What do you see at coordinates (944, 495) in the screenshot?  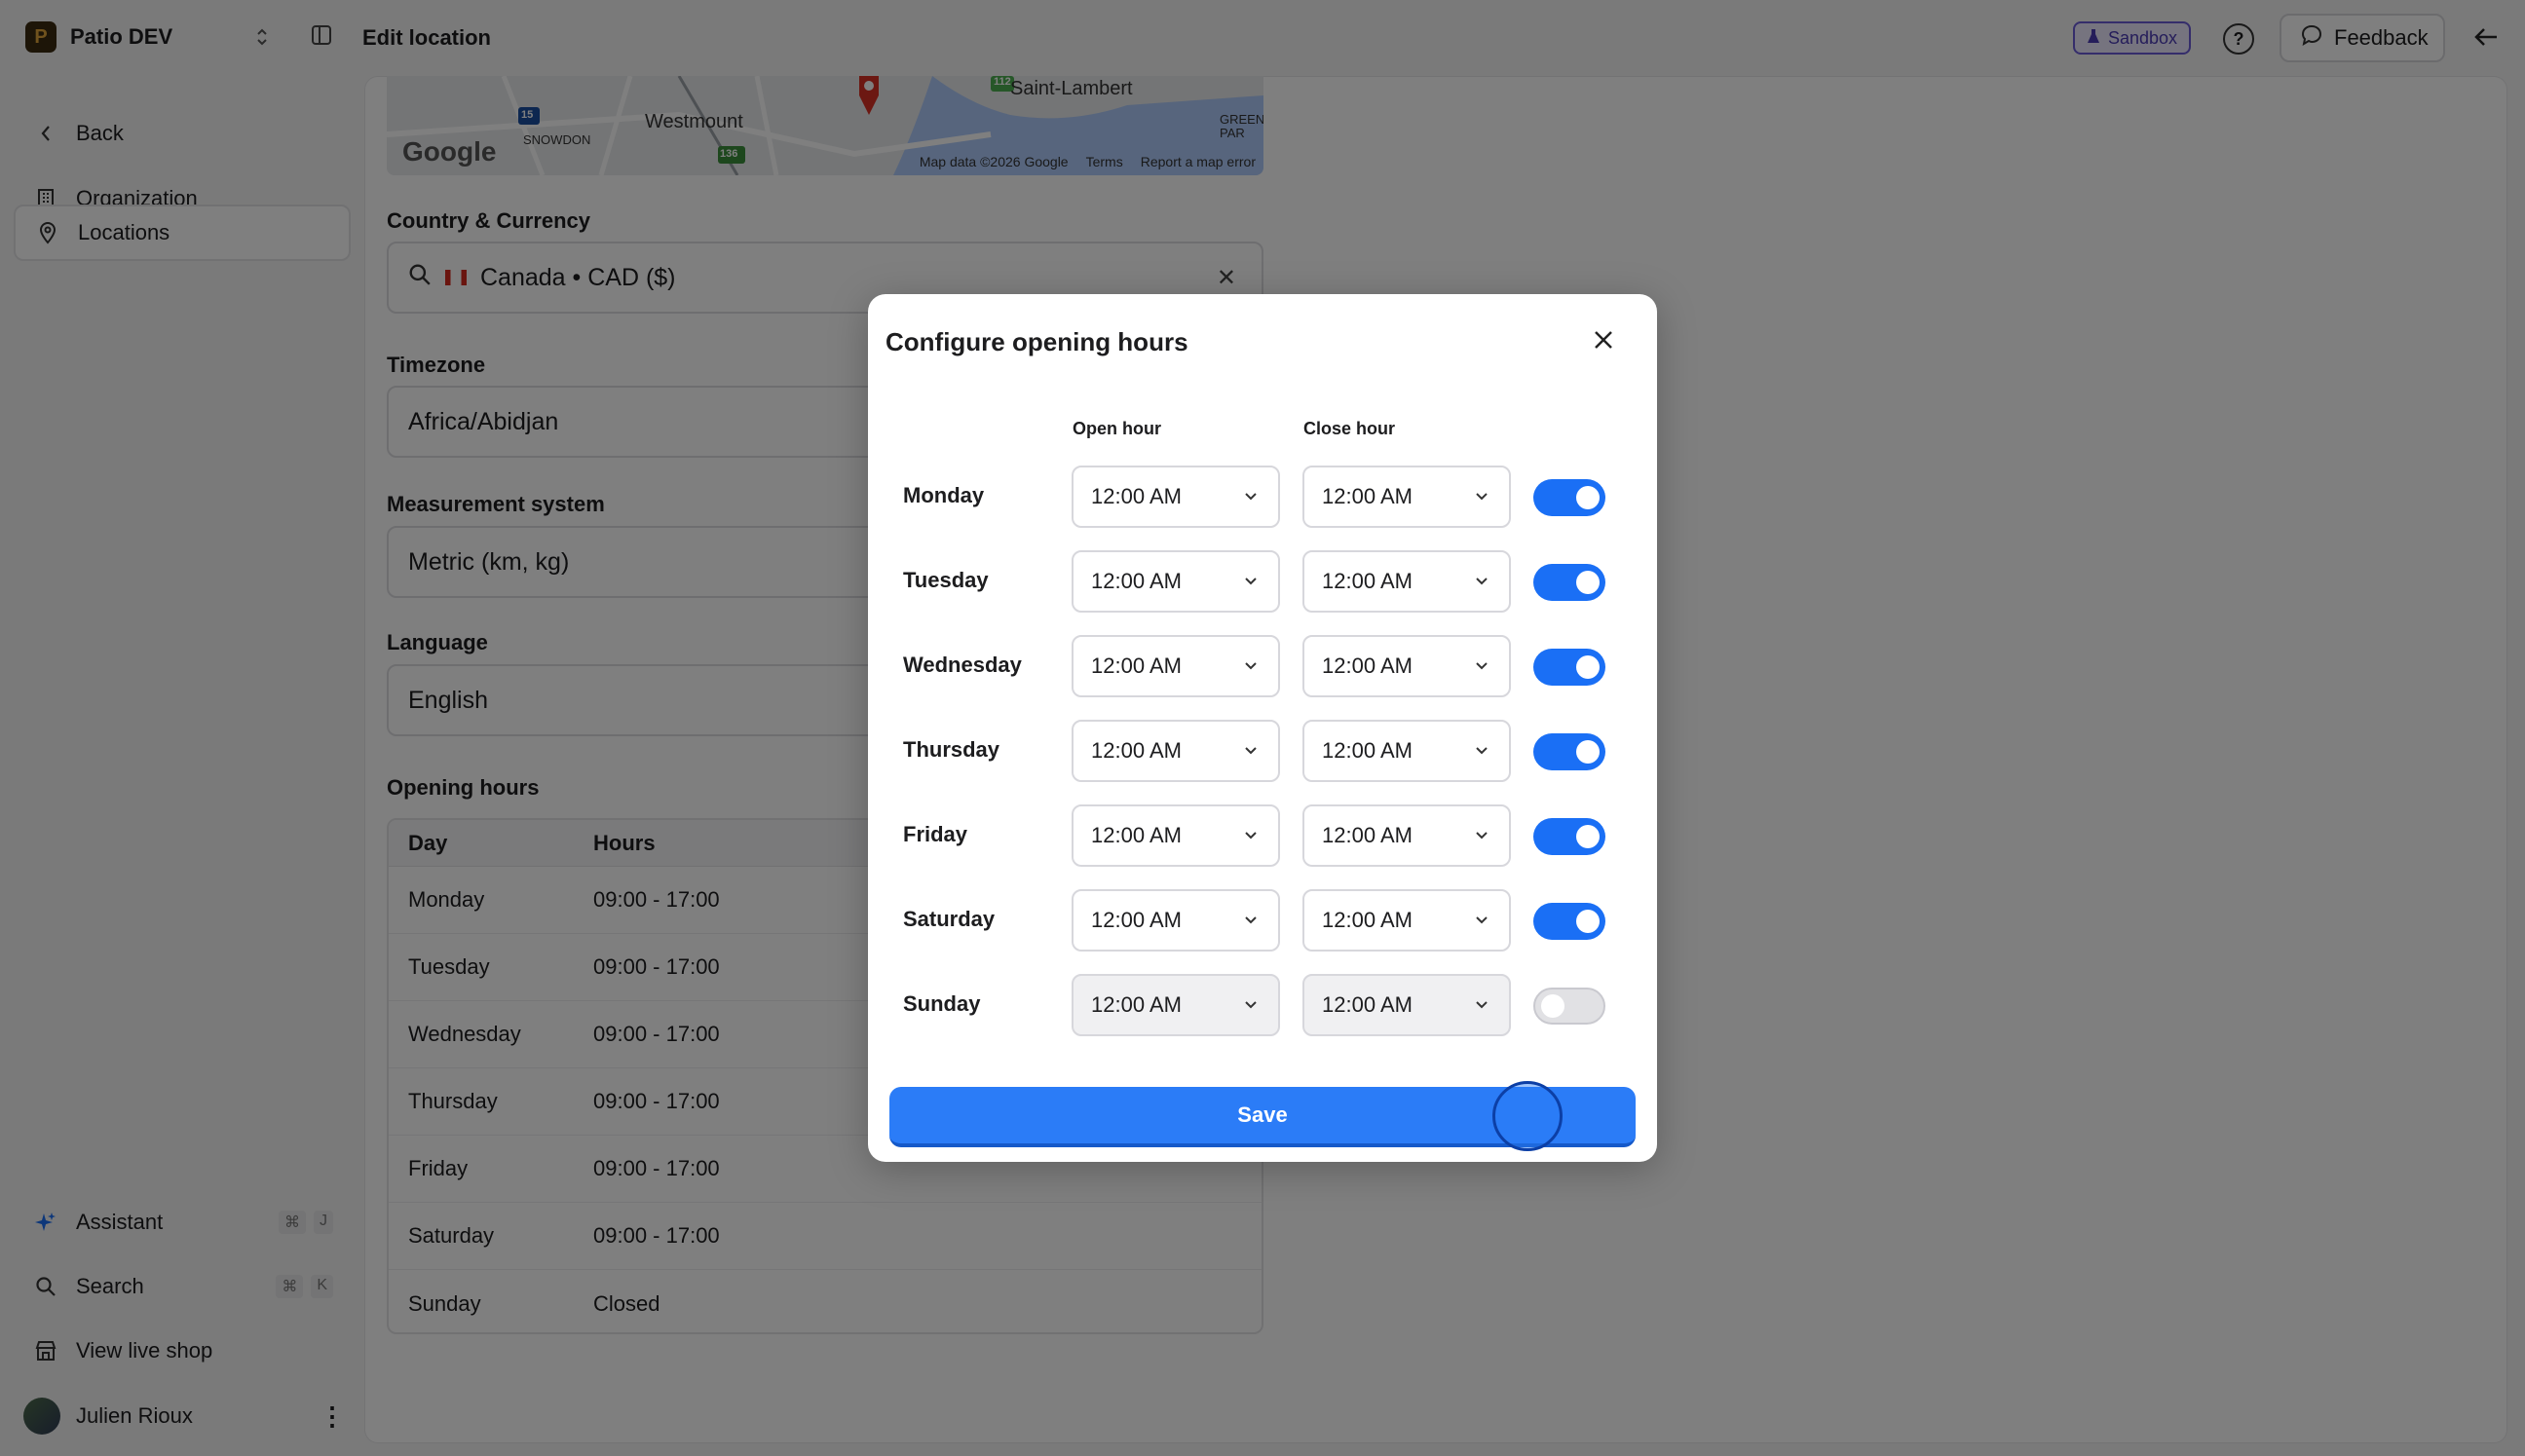 I see `day-label: Monday` at bounding box center [944, 495].